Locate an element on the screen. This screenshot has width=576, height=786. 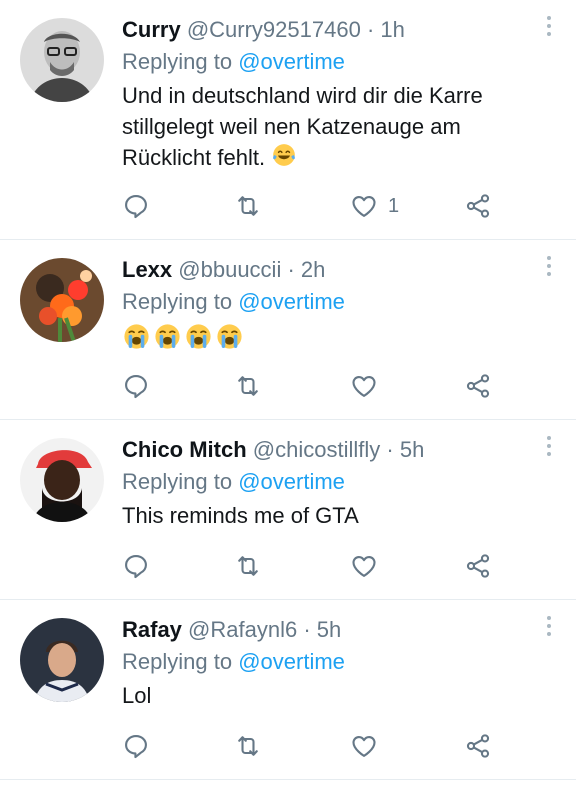
reply-header: Curry @Curry92517460 · 1h is located at coordinates (324, 30).